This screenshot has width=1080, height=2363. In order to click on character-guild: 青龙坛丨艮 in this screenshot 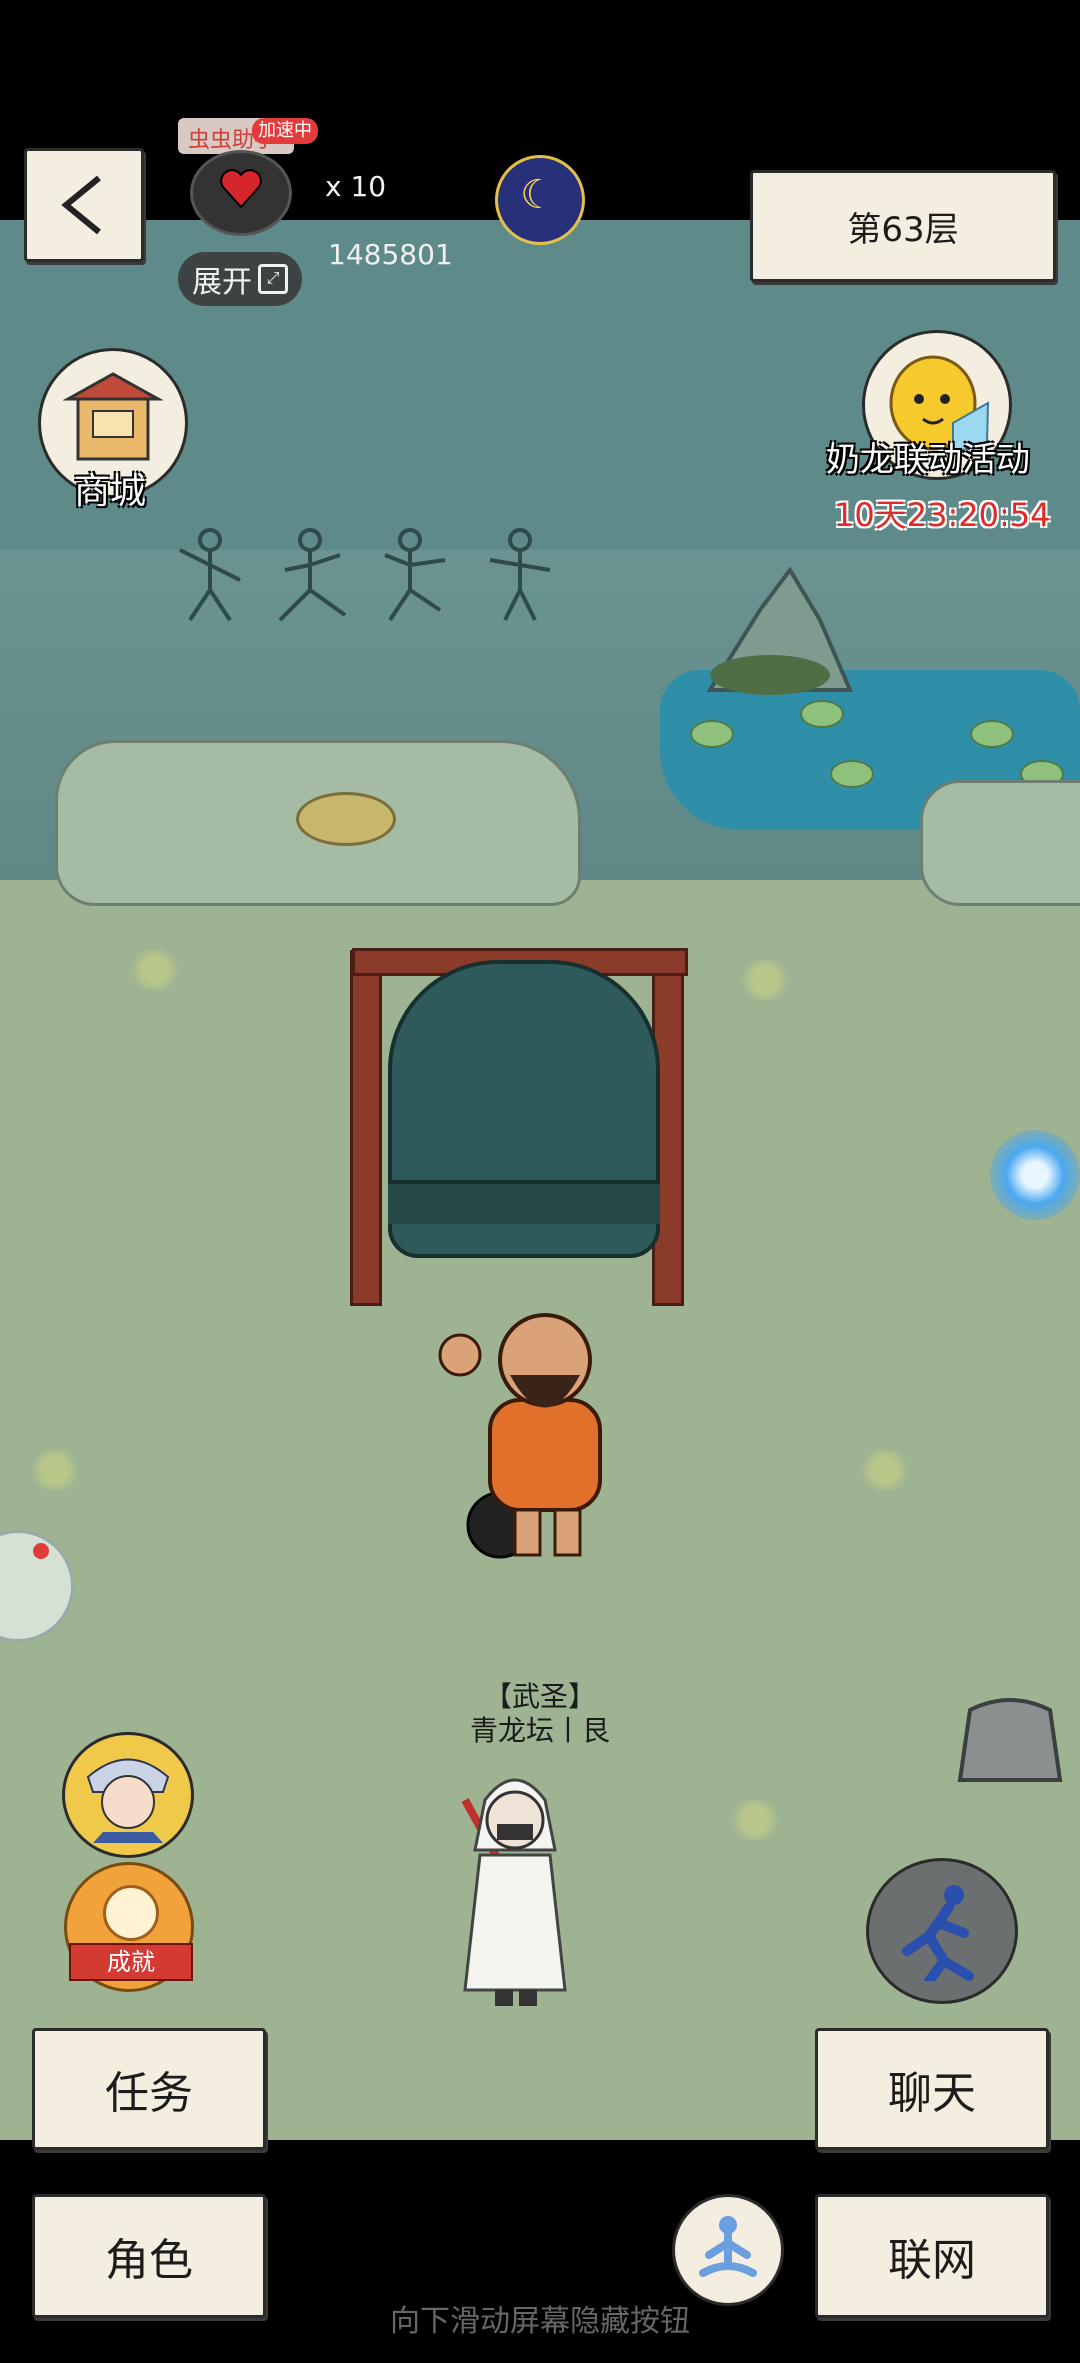, I will do `click(539, 1730)`.